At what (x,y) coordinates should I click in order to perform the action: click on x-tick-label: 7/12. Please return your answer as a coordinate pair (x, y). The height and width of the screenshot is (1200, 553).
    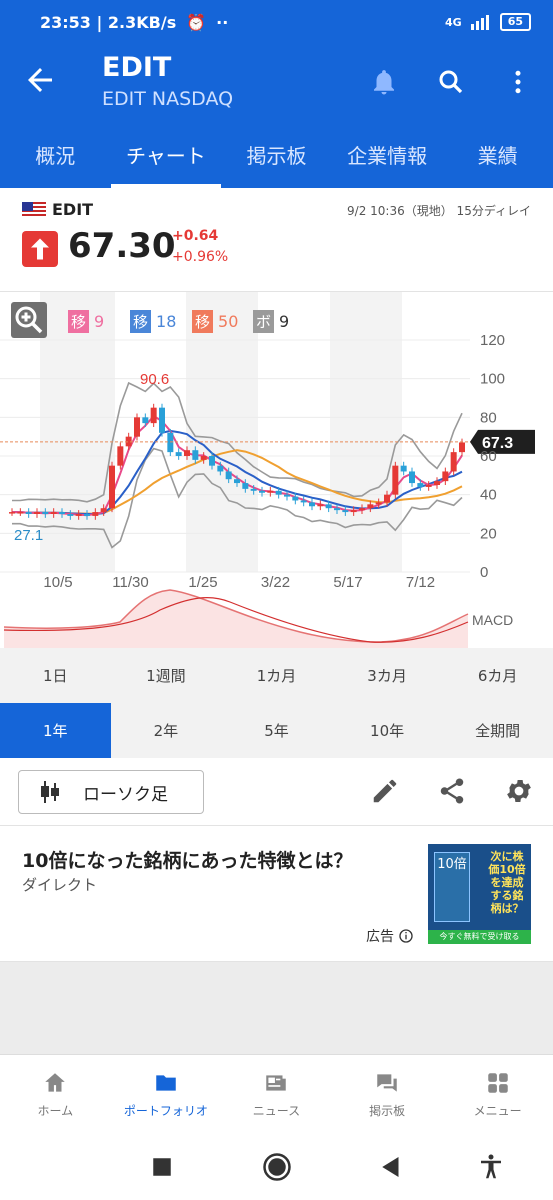
    Looking at the image, I should click on (420, 582).